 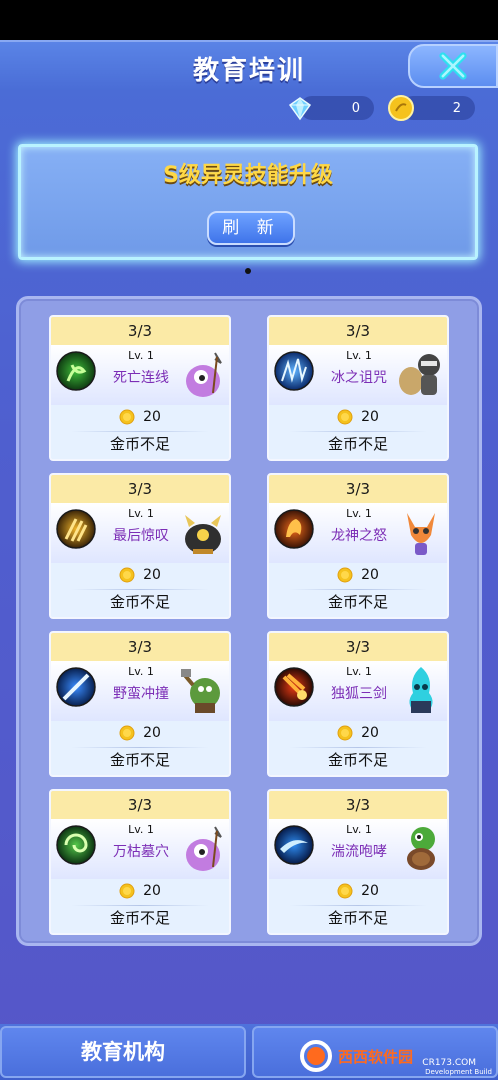 What do you see at coordinates (141, 852) in the screenshot?
I see `skill-name: 万枯墓穴` at bounding box center [141, 852].